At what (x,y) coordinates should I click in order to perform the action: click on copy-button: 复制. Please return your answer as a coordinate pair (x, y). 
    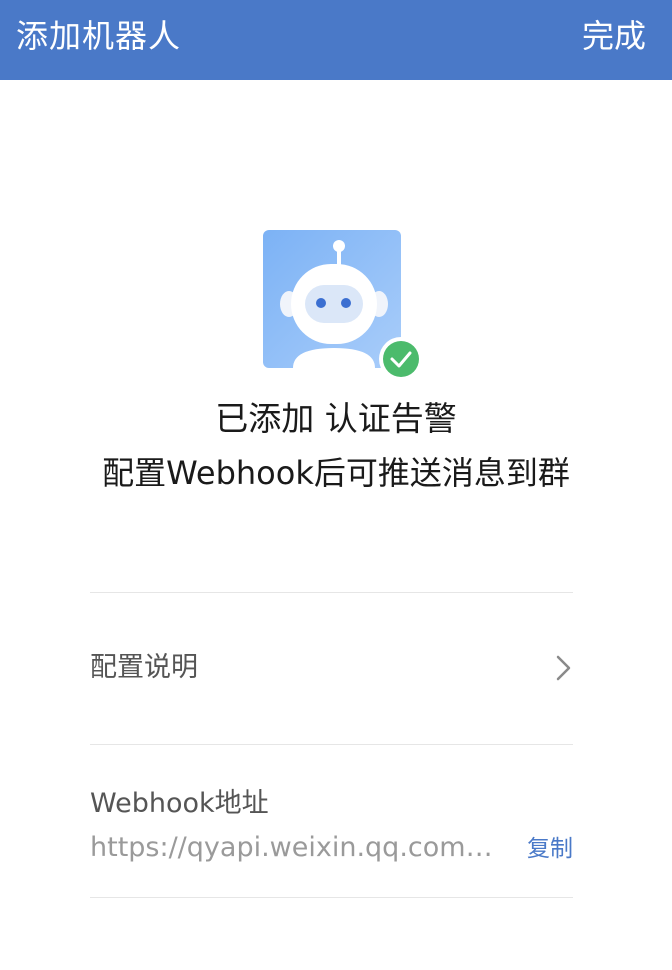
    Looking at the image, I should click on (550, 849).